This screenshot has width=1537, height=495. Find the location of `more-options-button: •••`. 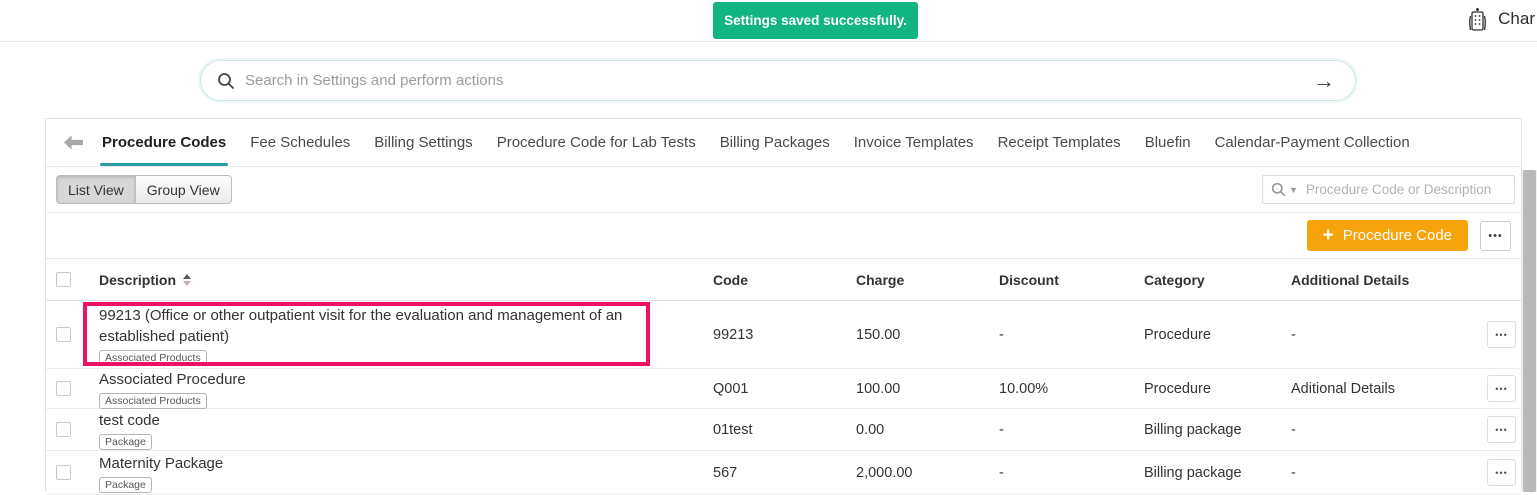

more-options-button: ••• is located at coordinates (1495, 235).